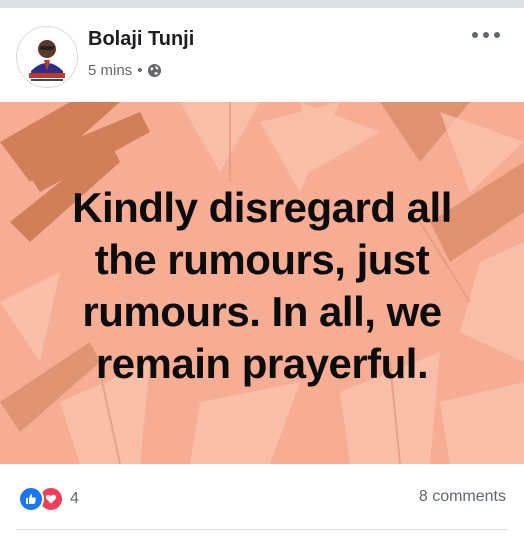 The width and height of the screenshot is (524, 543). I want to click on like-icon, so click(31, 499).